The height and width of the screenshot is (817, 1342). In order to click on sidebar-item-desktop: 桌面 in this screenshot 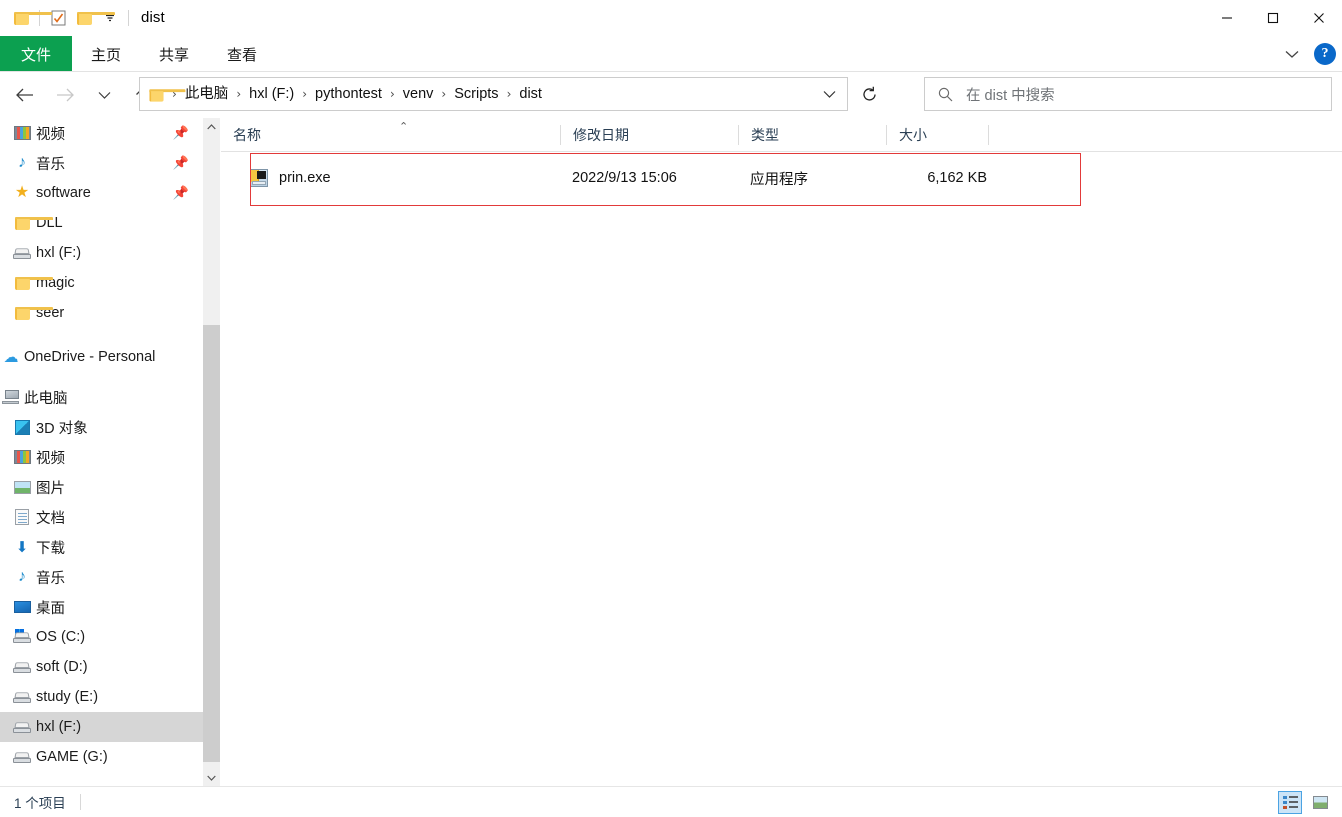, I will do `click(101, 607)`.